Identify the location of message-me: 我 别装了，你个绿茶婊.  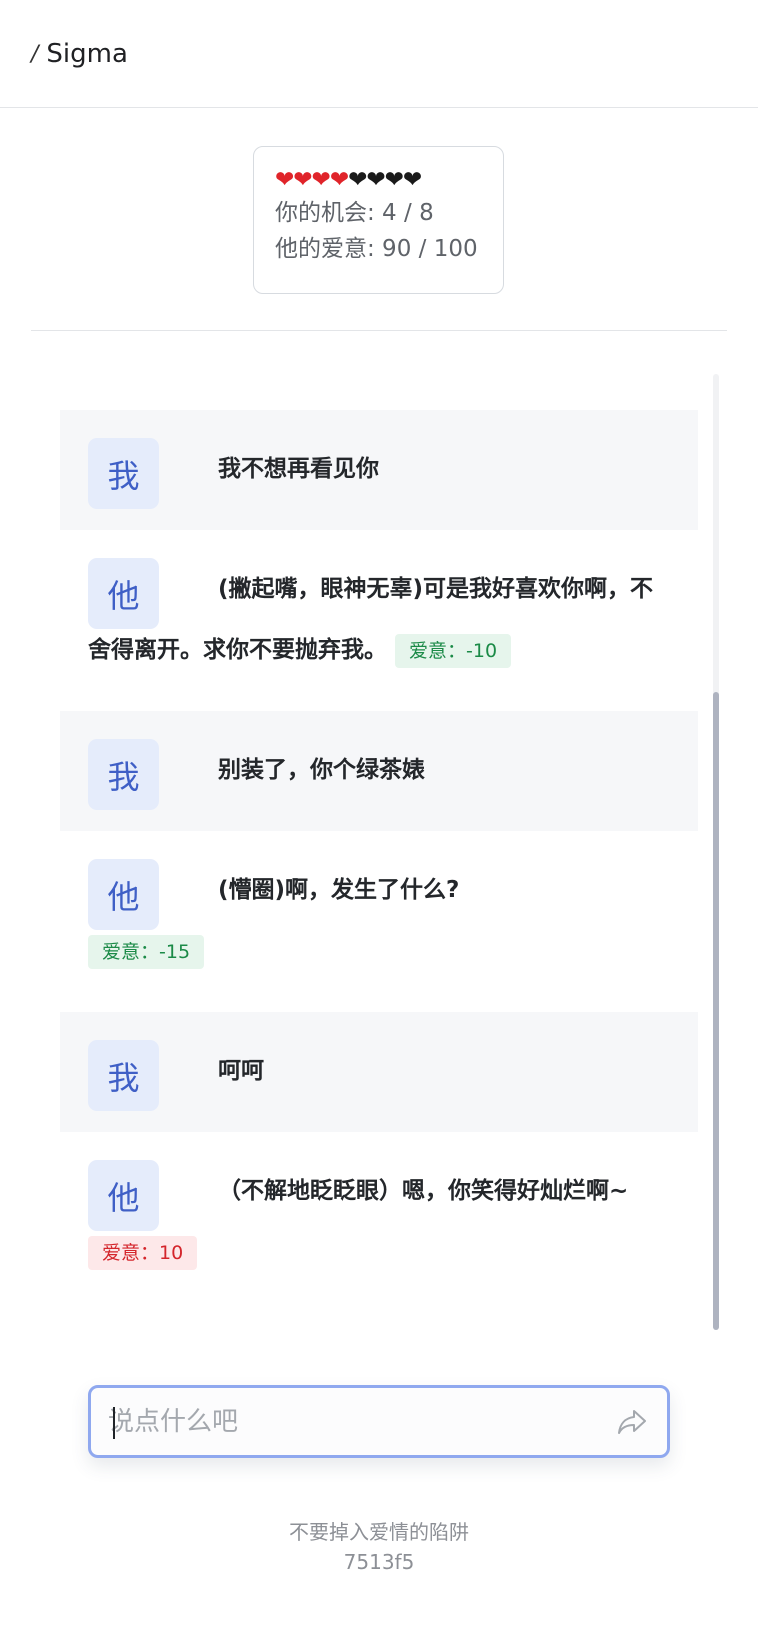
(379, 771).